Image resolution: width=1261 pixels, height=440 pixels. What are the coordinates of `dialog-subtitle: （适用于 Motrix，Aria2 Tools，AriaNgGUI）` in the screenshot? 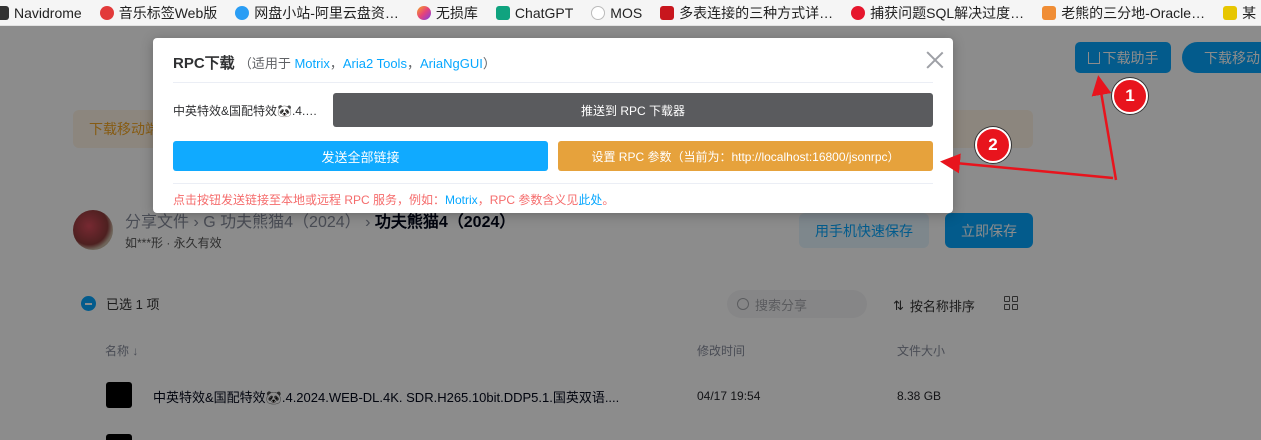 It's located at (367, 63).